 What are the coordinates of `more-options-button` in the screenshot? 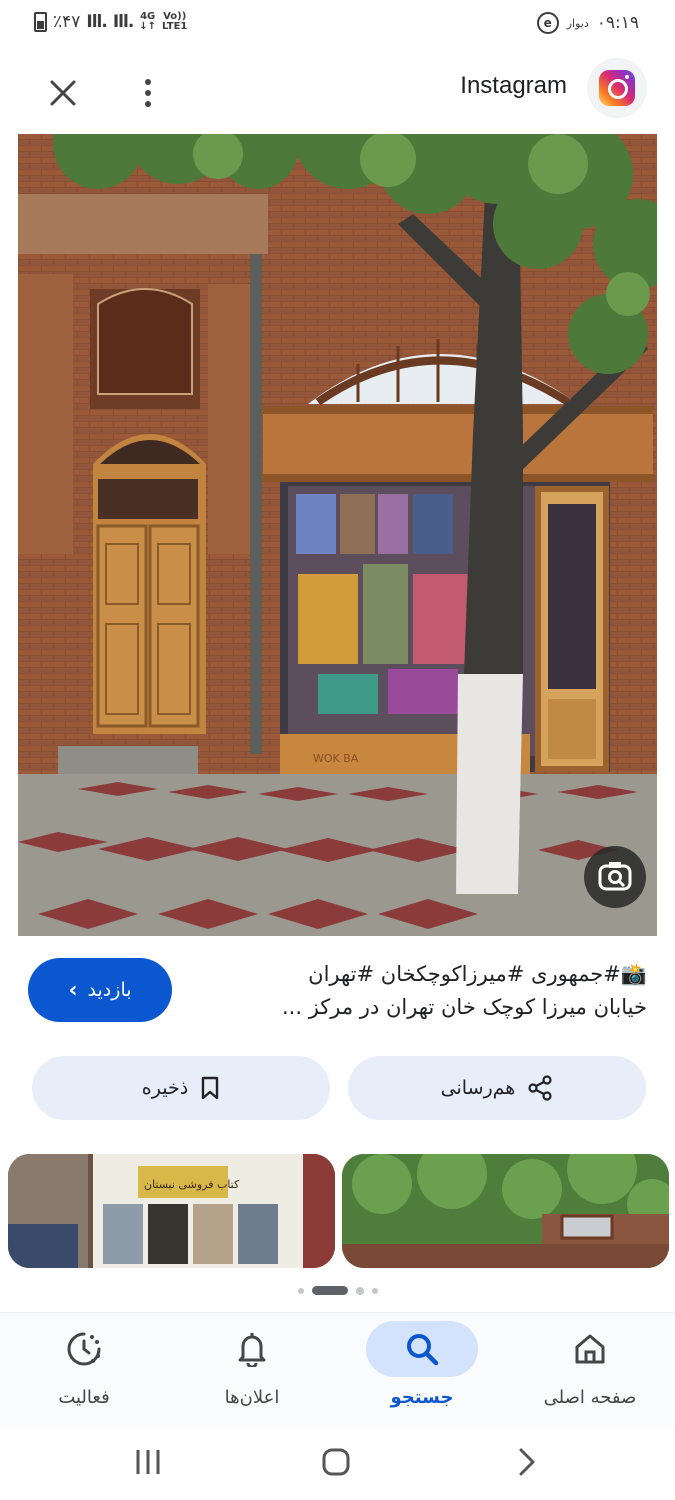 It's located at (148, 93).